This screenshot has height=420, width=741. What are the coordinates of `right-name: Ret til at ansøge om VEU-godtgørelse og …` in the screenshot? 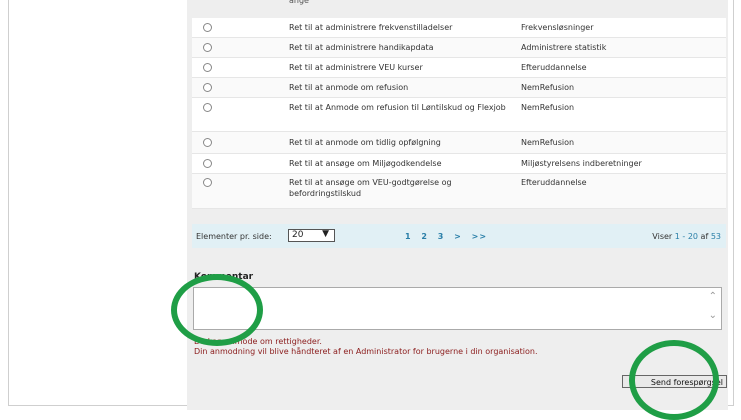 It's located at (370, 188).